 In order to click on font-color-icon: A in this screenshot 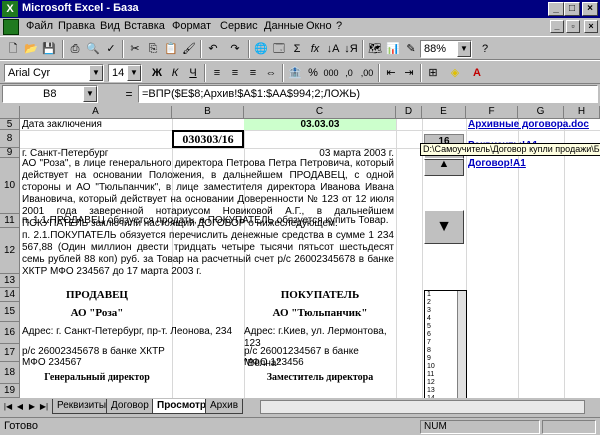, I will do `click(477, 73)`.